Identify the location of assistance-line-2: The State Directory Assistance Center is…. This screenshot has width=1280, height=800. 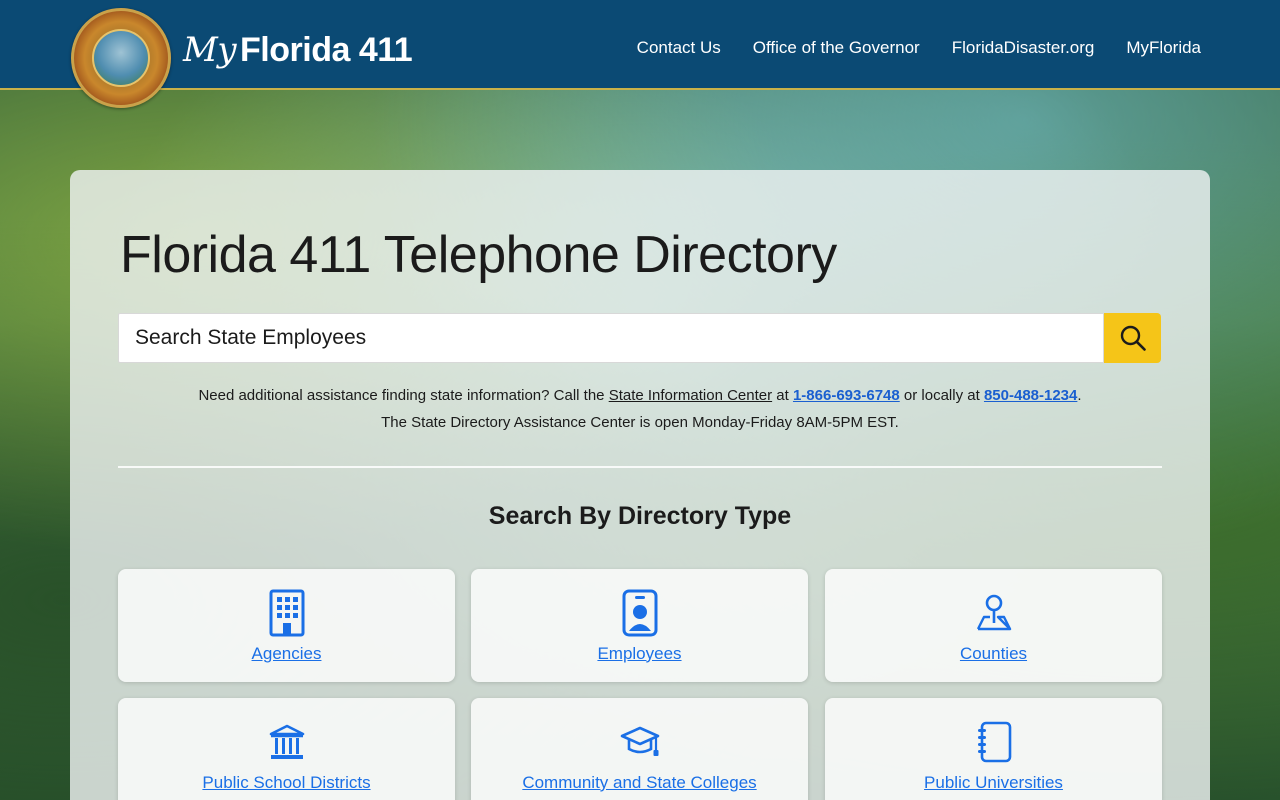
(640, 422).